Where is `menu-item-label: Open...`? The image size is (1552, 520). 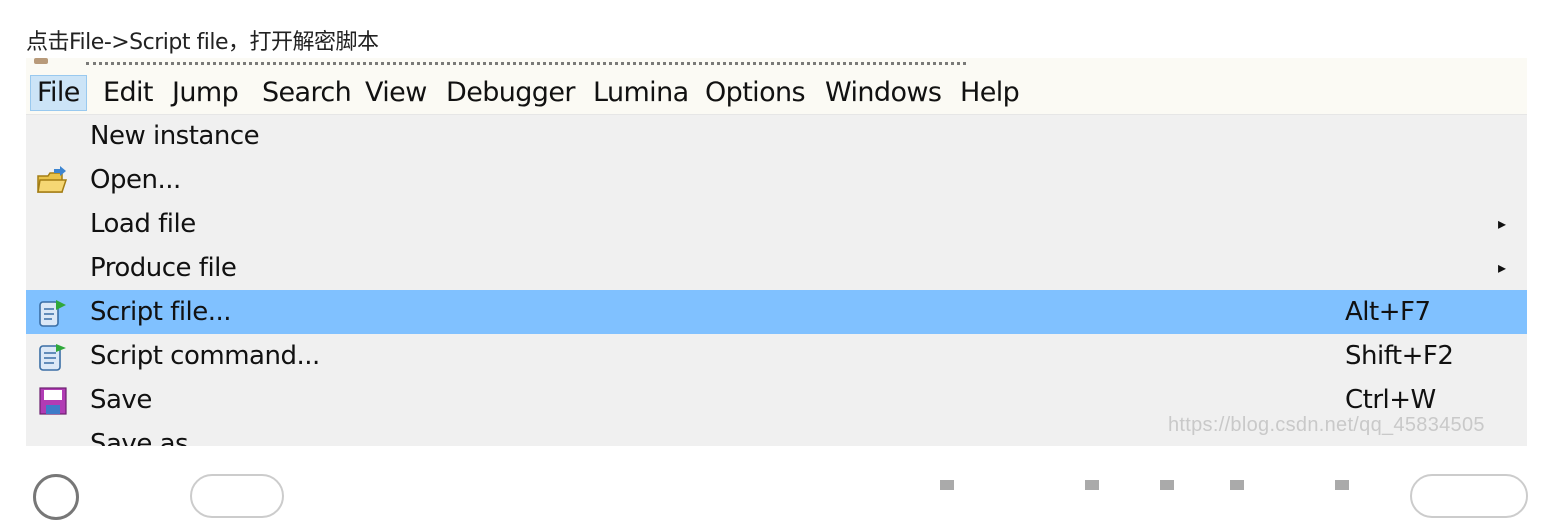 menu-item-label: Open... is located at coordinates (135, 180).